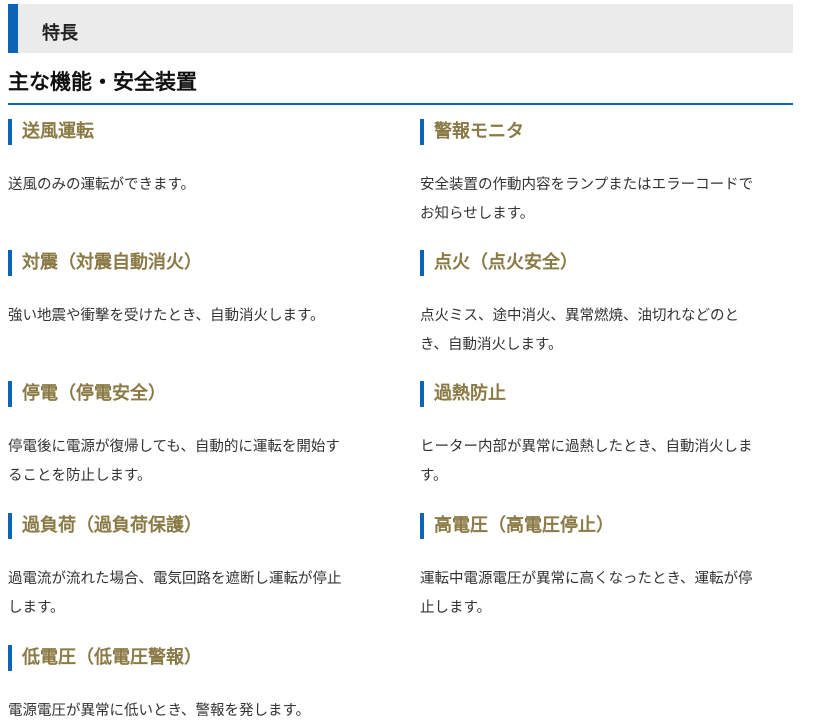 This screenshot has height=726, width=814. I want to click on feature-alarm-monitor: 警報モニタ 安全装置の作動内容をランプまたはエラーコードで お知らせします。, so click(607, 174).